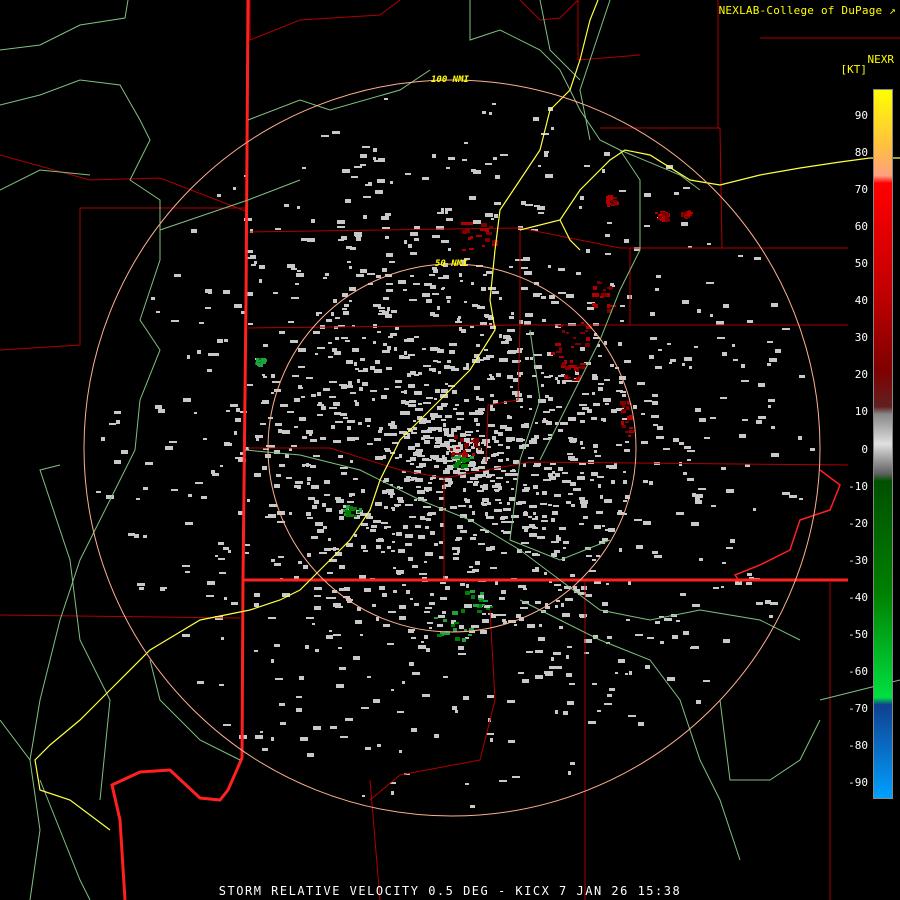  Describe the element at coordinates (881, 59) in the screenshot. I see `product-label: NEXR` at that location.